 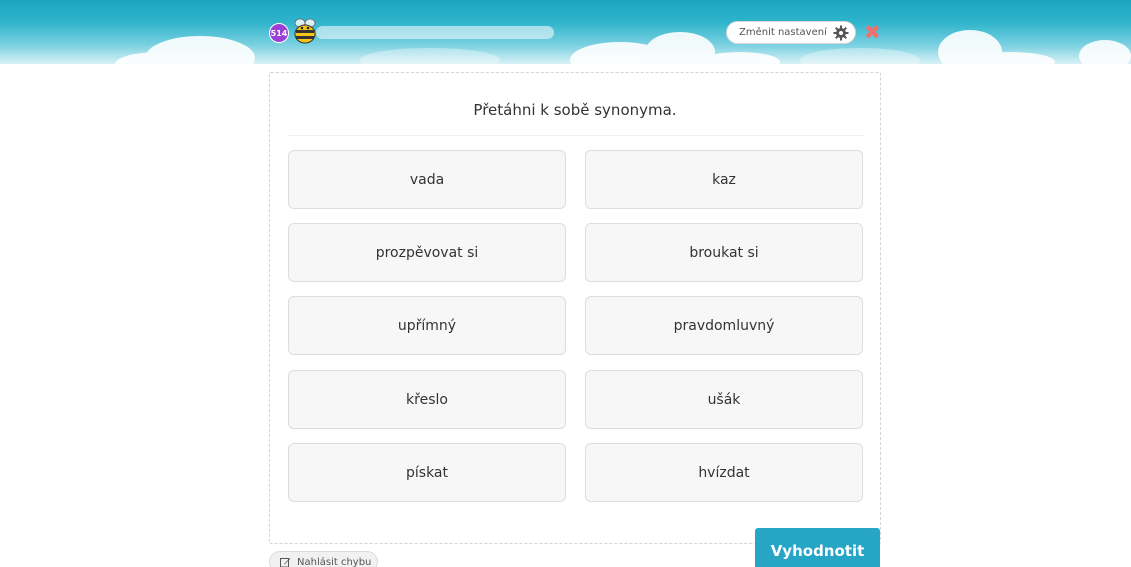 I want to click on word-tile-left: pískat, so click(x=427, y=472).